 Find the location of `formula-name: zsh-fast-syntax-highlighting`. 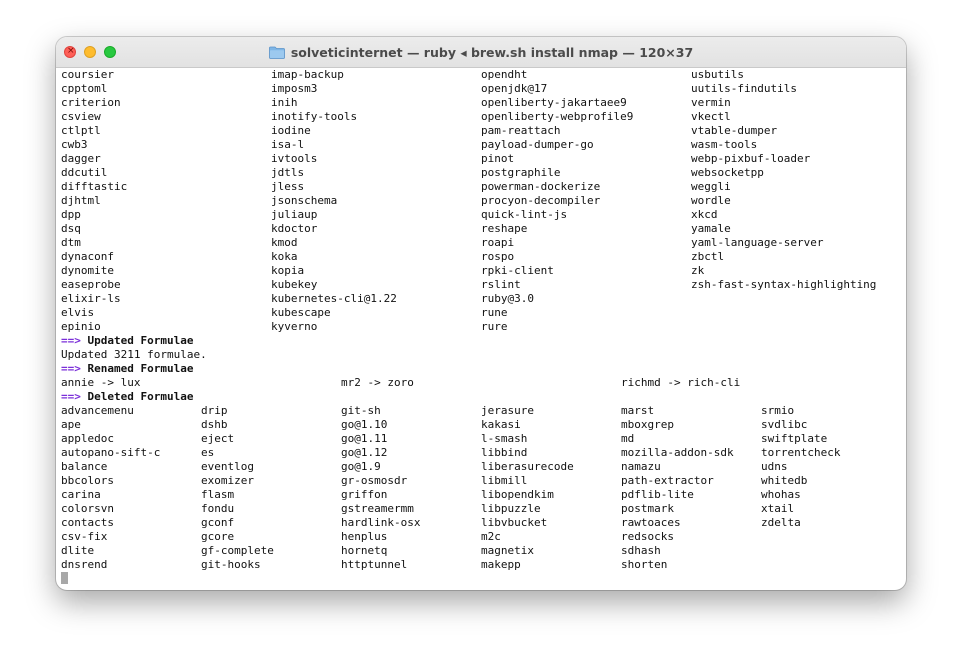

formula-name: zsh-fast-syntax-highlighting is located at coordinates (784, 284).